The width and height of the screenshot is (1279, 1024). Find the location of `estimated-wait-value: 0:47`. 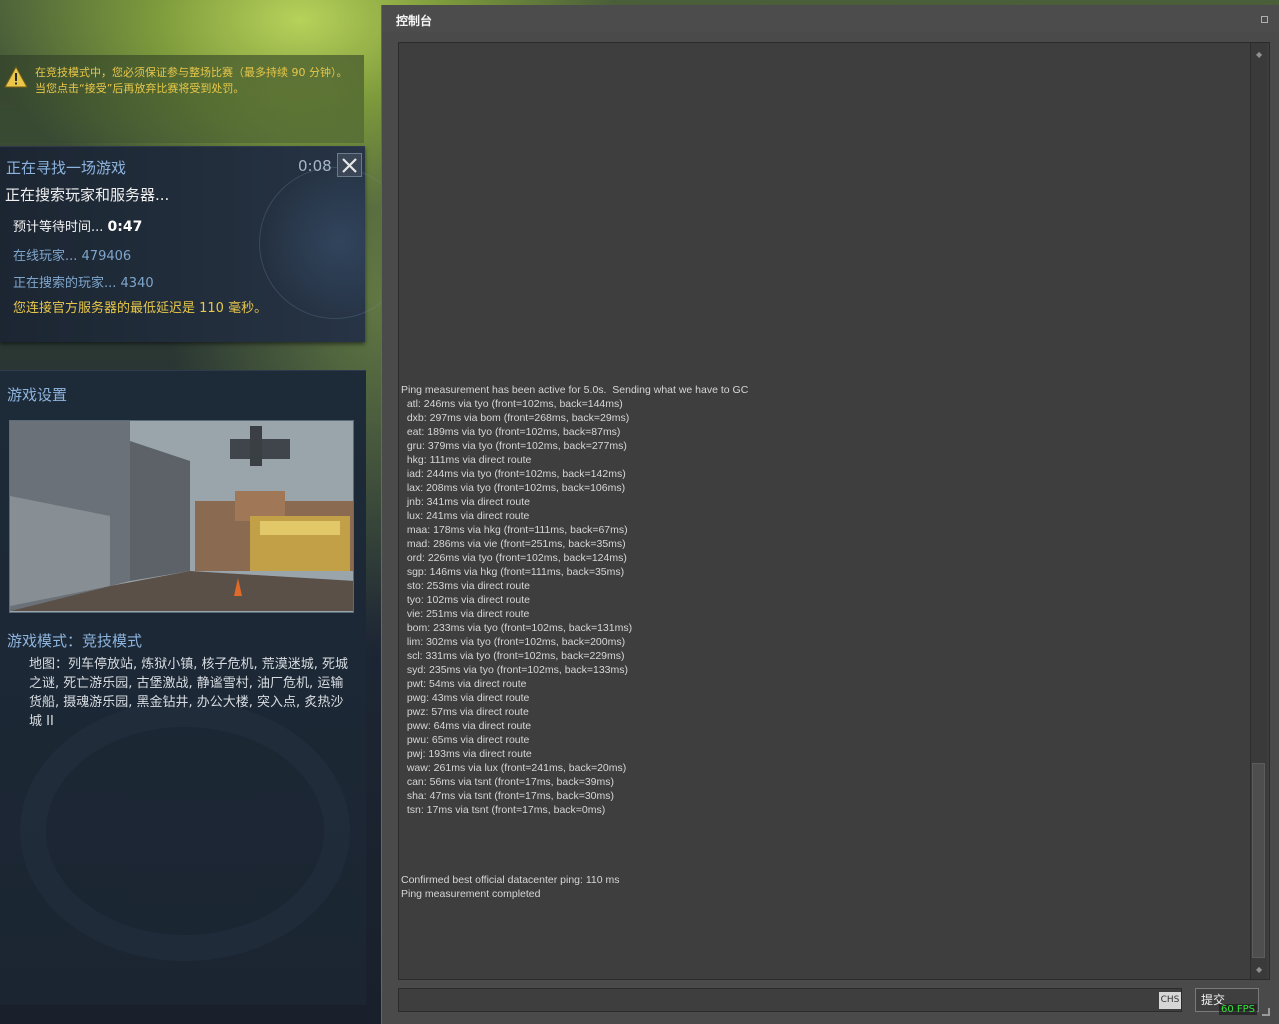

estimated-wait-value: 0:47 is located at coordinates (125, 227).